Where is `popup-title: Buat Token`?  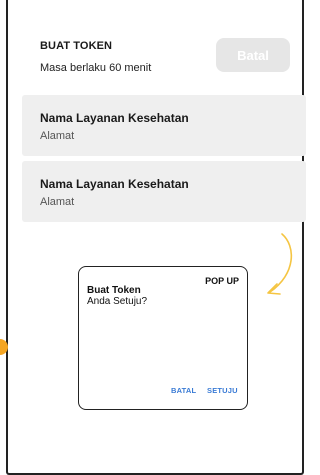 popup-title: Buat Token is located at coordinates (114, 290).